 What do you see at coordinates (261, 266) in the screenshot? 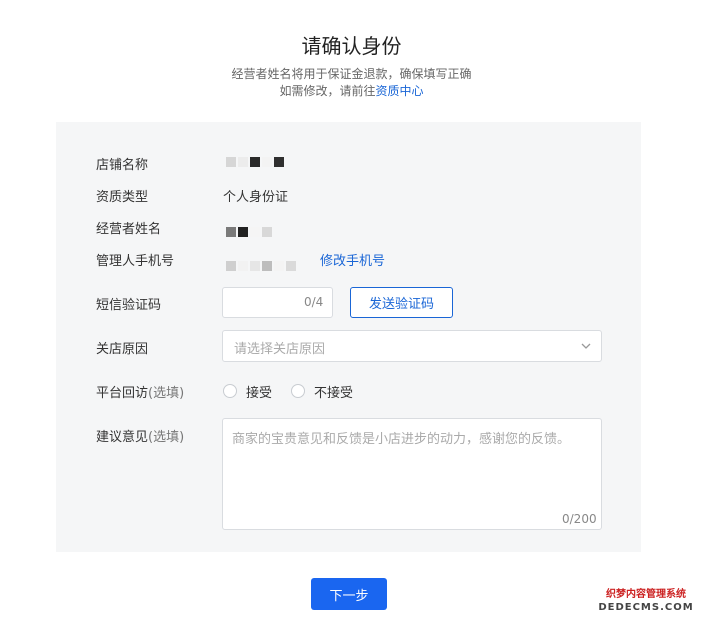
I see `phone-value-redacted` at bounding box center [261, 266].